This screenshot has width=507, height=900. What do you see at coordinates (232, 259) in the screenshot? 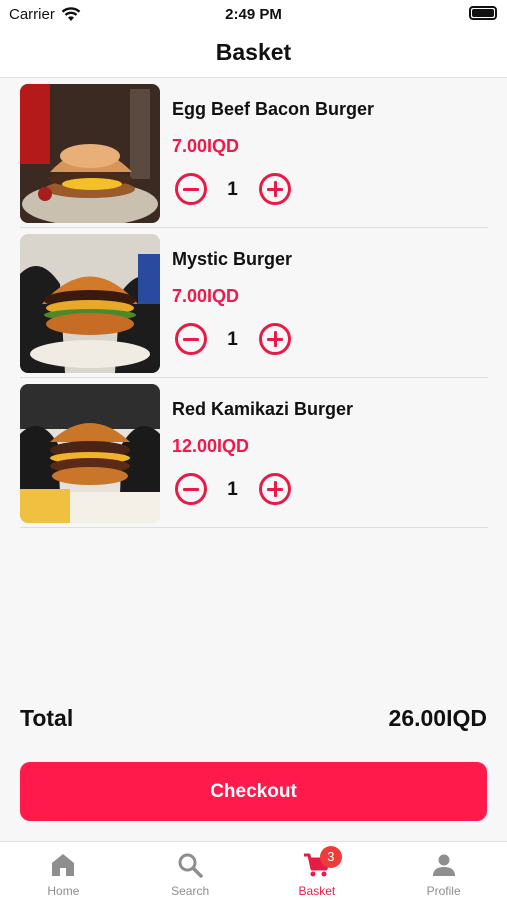
I see `item-name: Mystic Burger` at bounding box center [232, 259].